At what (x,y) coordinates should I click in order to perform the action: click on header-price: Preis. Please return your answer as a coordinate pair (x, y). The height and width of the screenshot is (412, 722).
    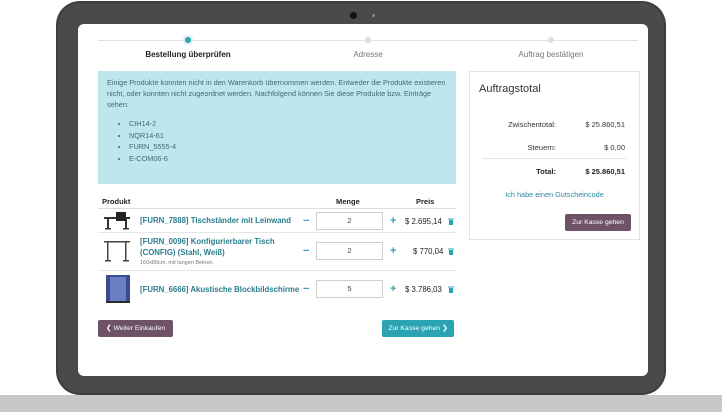
    Looking at the image, I should click on (425, 201).